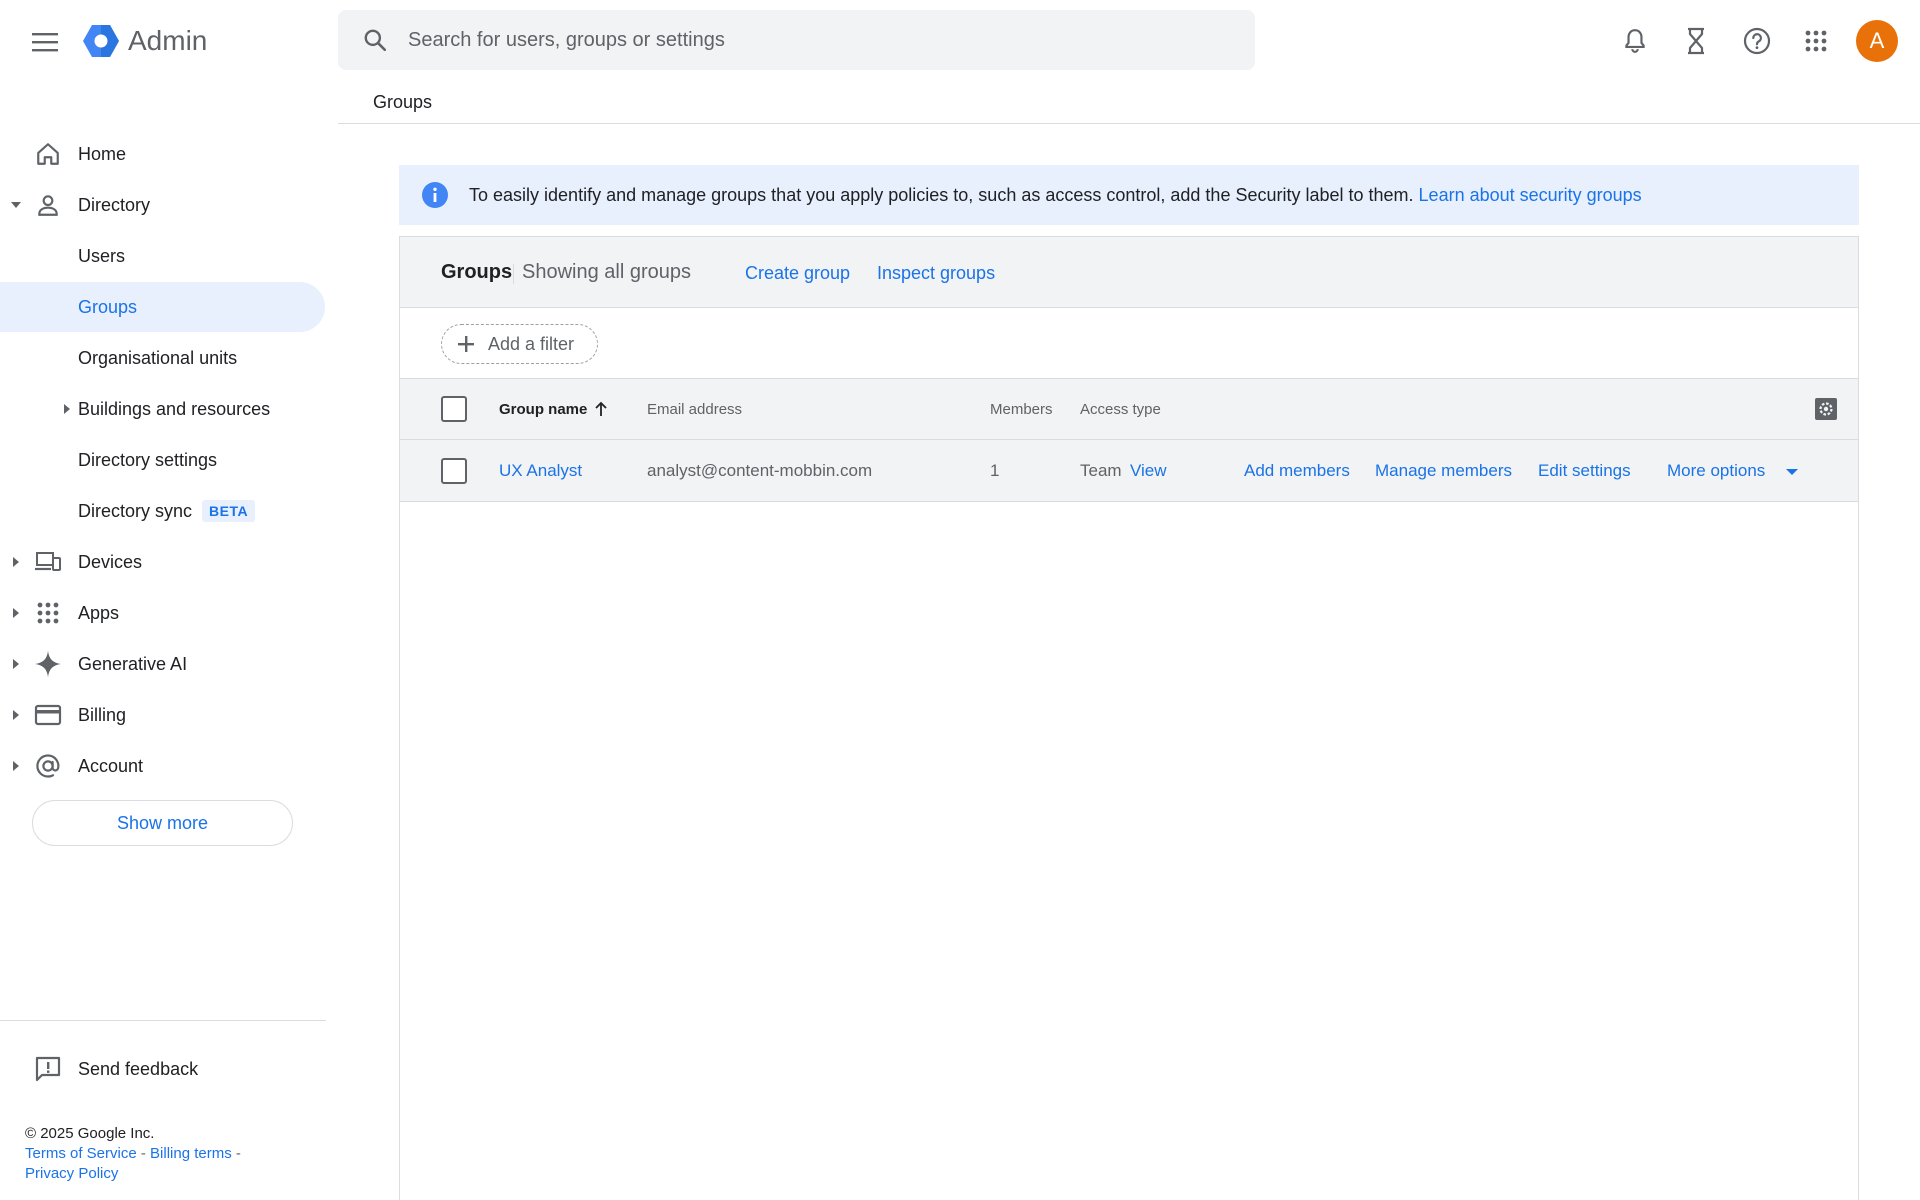 The height and width of the screenshot is (1200, 1920). I want to click on sidebar-item-label-group: Directory sync BETA, so click(167, 511).